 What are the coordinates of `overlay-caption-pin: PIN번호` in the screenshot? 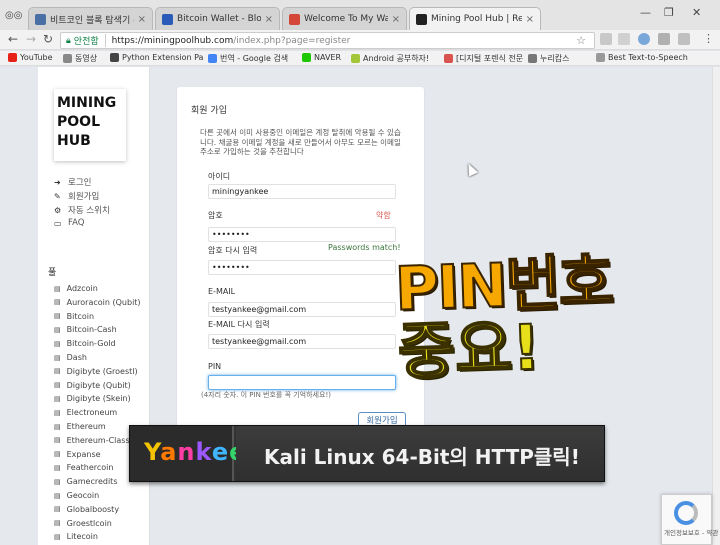 It's located at (503, 286).